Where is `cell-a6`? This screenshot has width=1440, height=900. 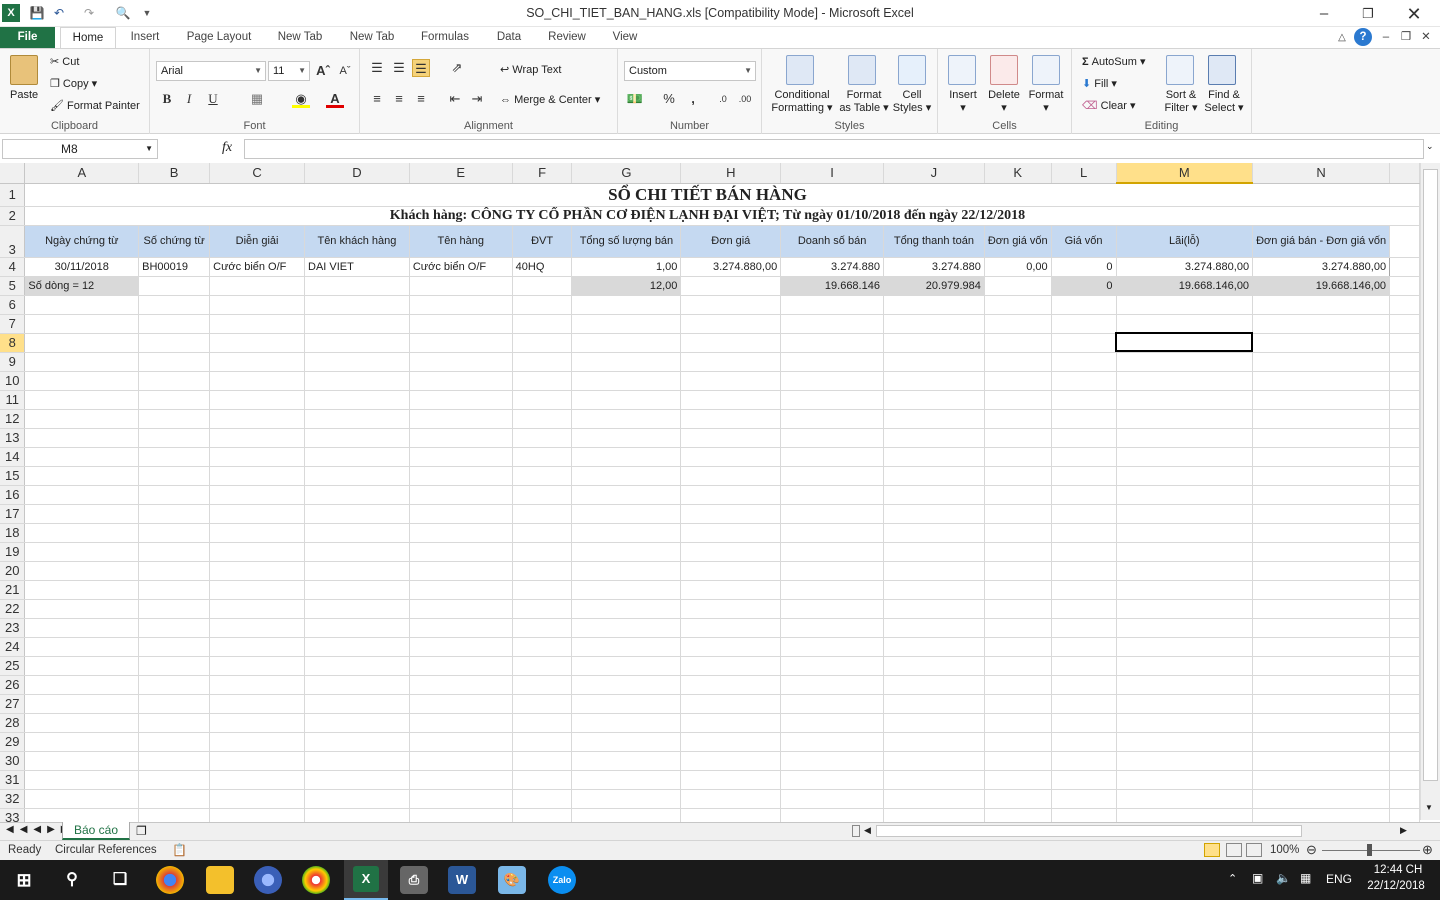
cell-a6 is located at coordinates (82, 305).